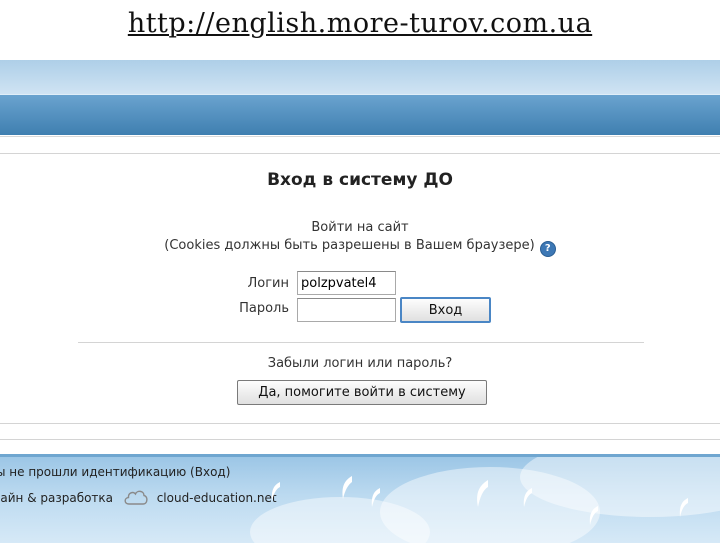  Describe the element at coordinates (97, 472) in the screenshot. I see `auth-status-prefix: ы не прошли идентификацию (` at that location.